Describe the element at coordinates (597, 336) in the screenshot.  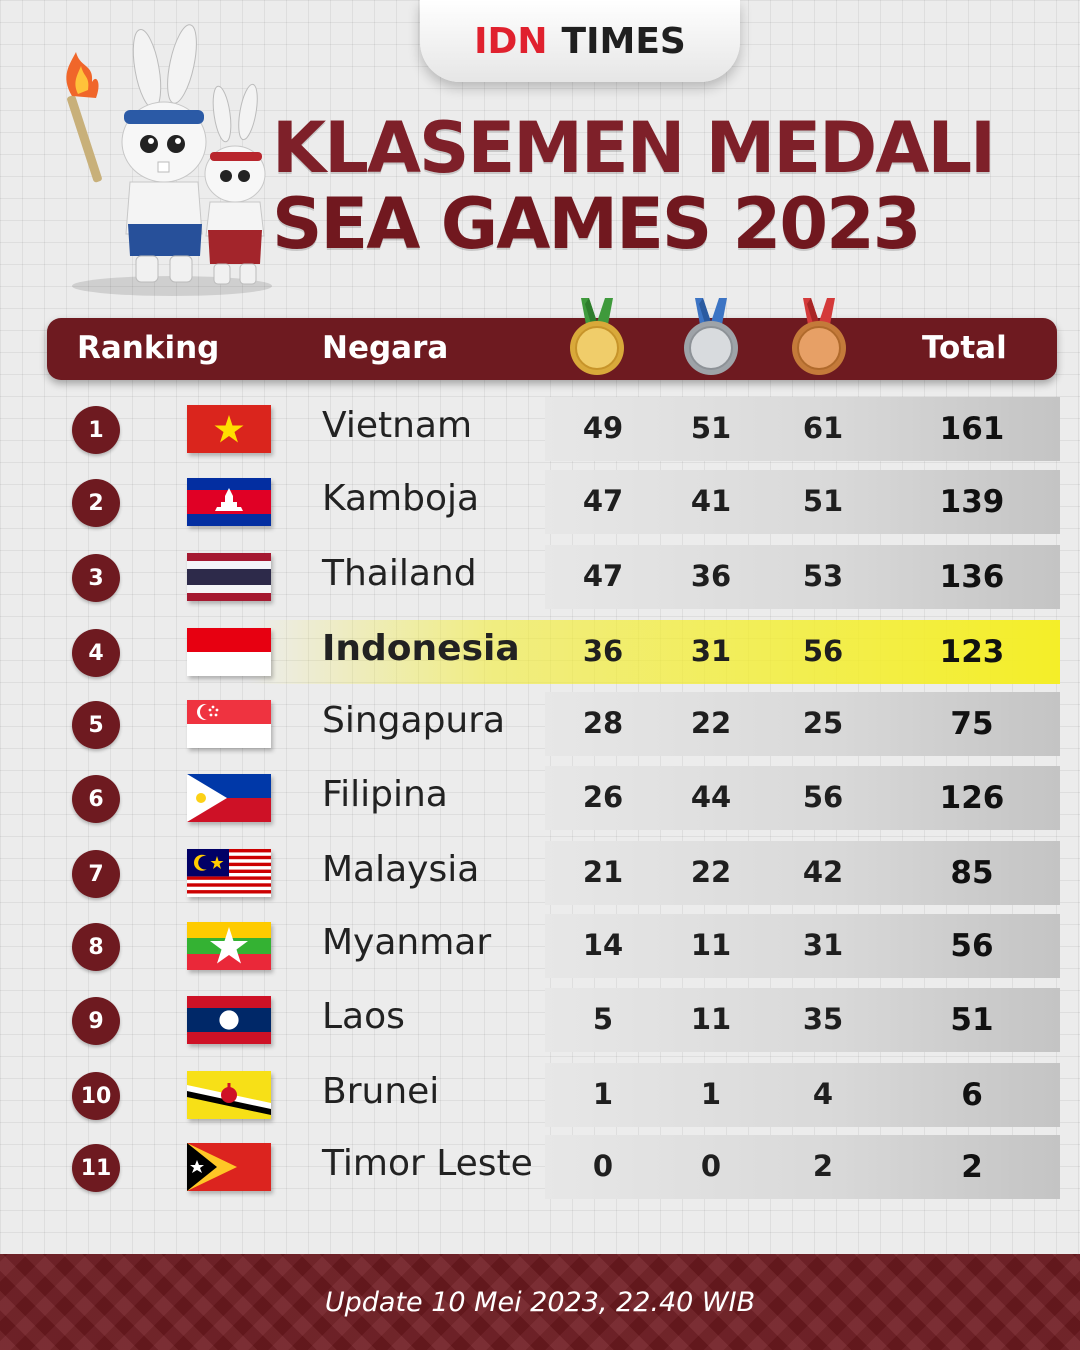
I see `gold-medal-icon` at that location.